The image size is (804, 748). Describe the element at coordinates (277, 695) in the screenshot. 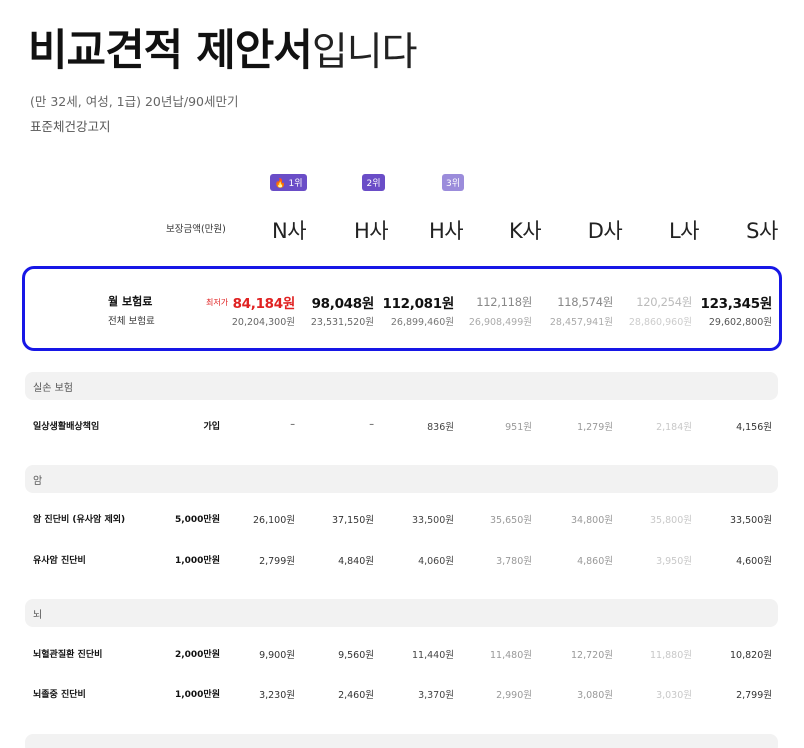

I see `premium-cell: 3,230원` at that location.